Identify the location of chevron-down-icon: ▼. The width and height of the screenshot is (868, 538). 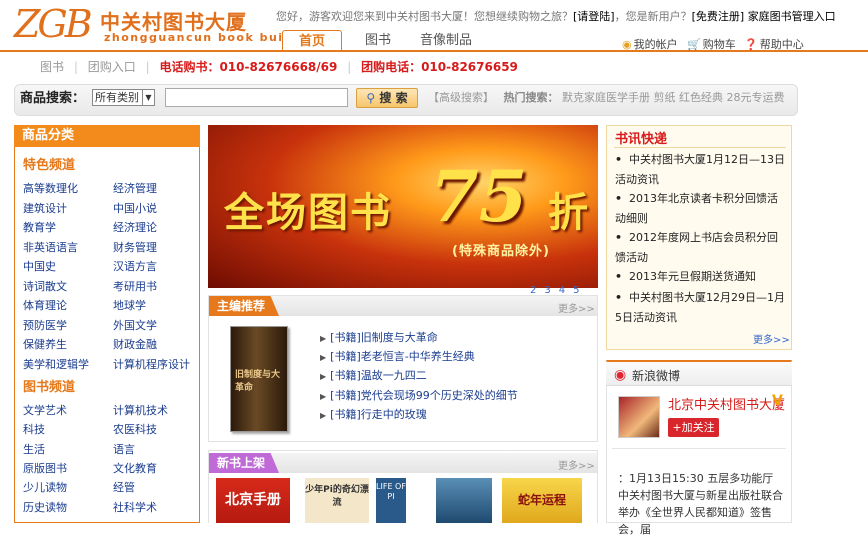
(148, 97).